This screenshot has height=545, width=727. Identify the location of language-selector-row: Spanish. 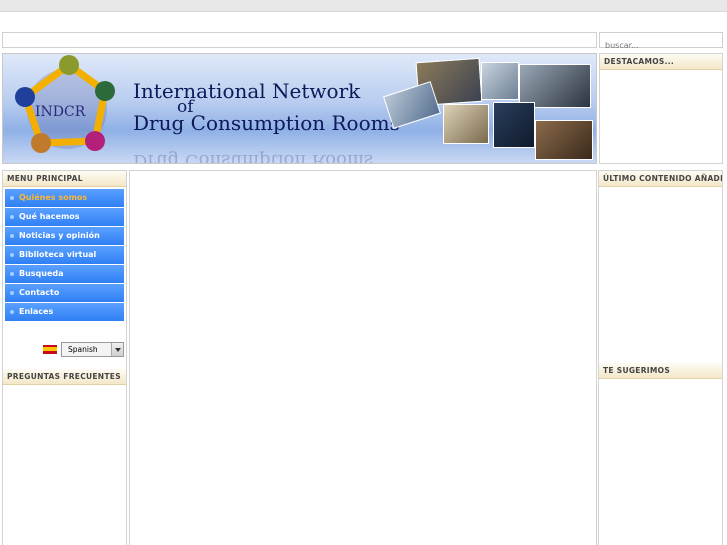
(83, 349).